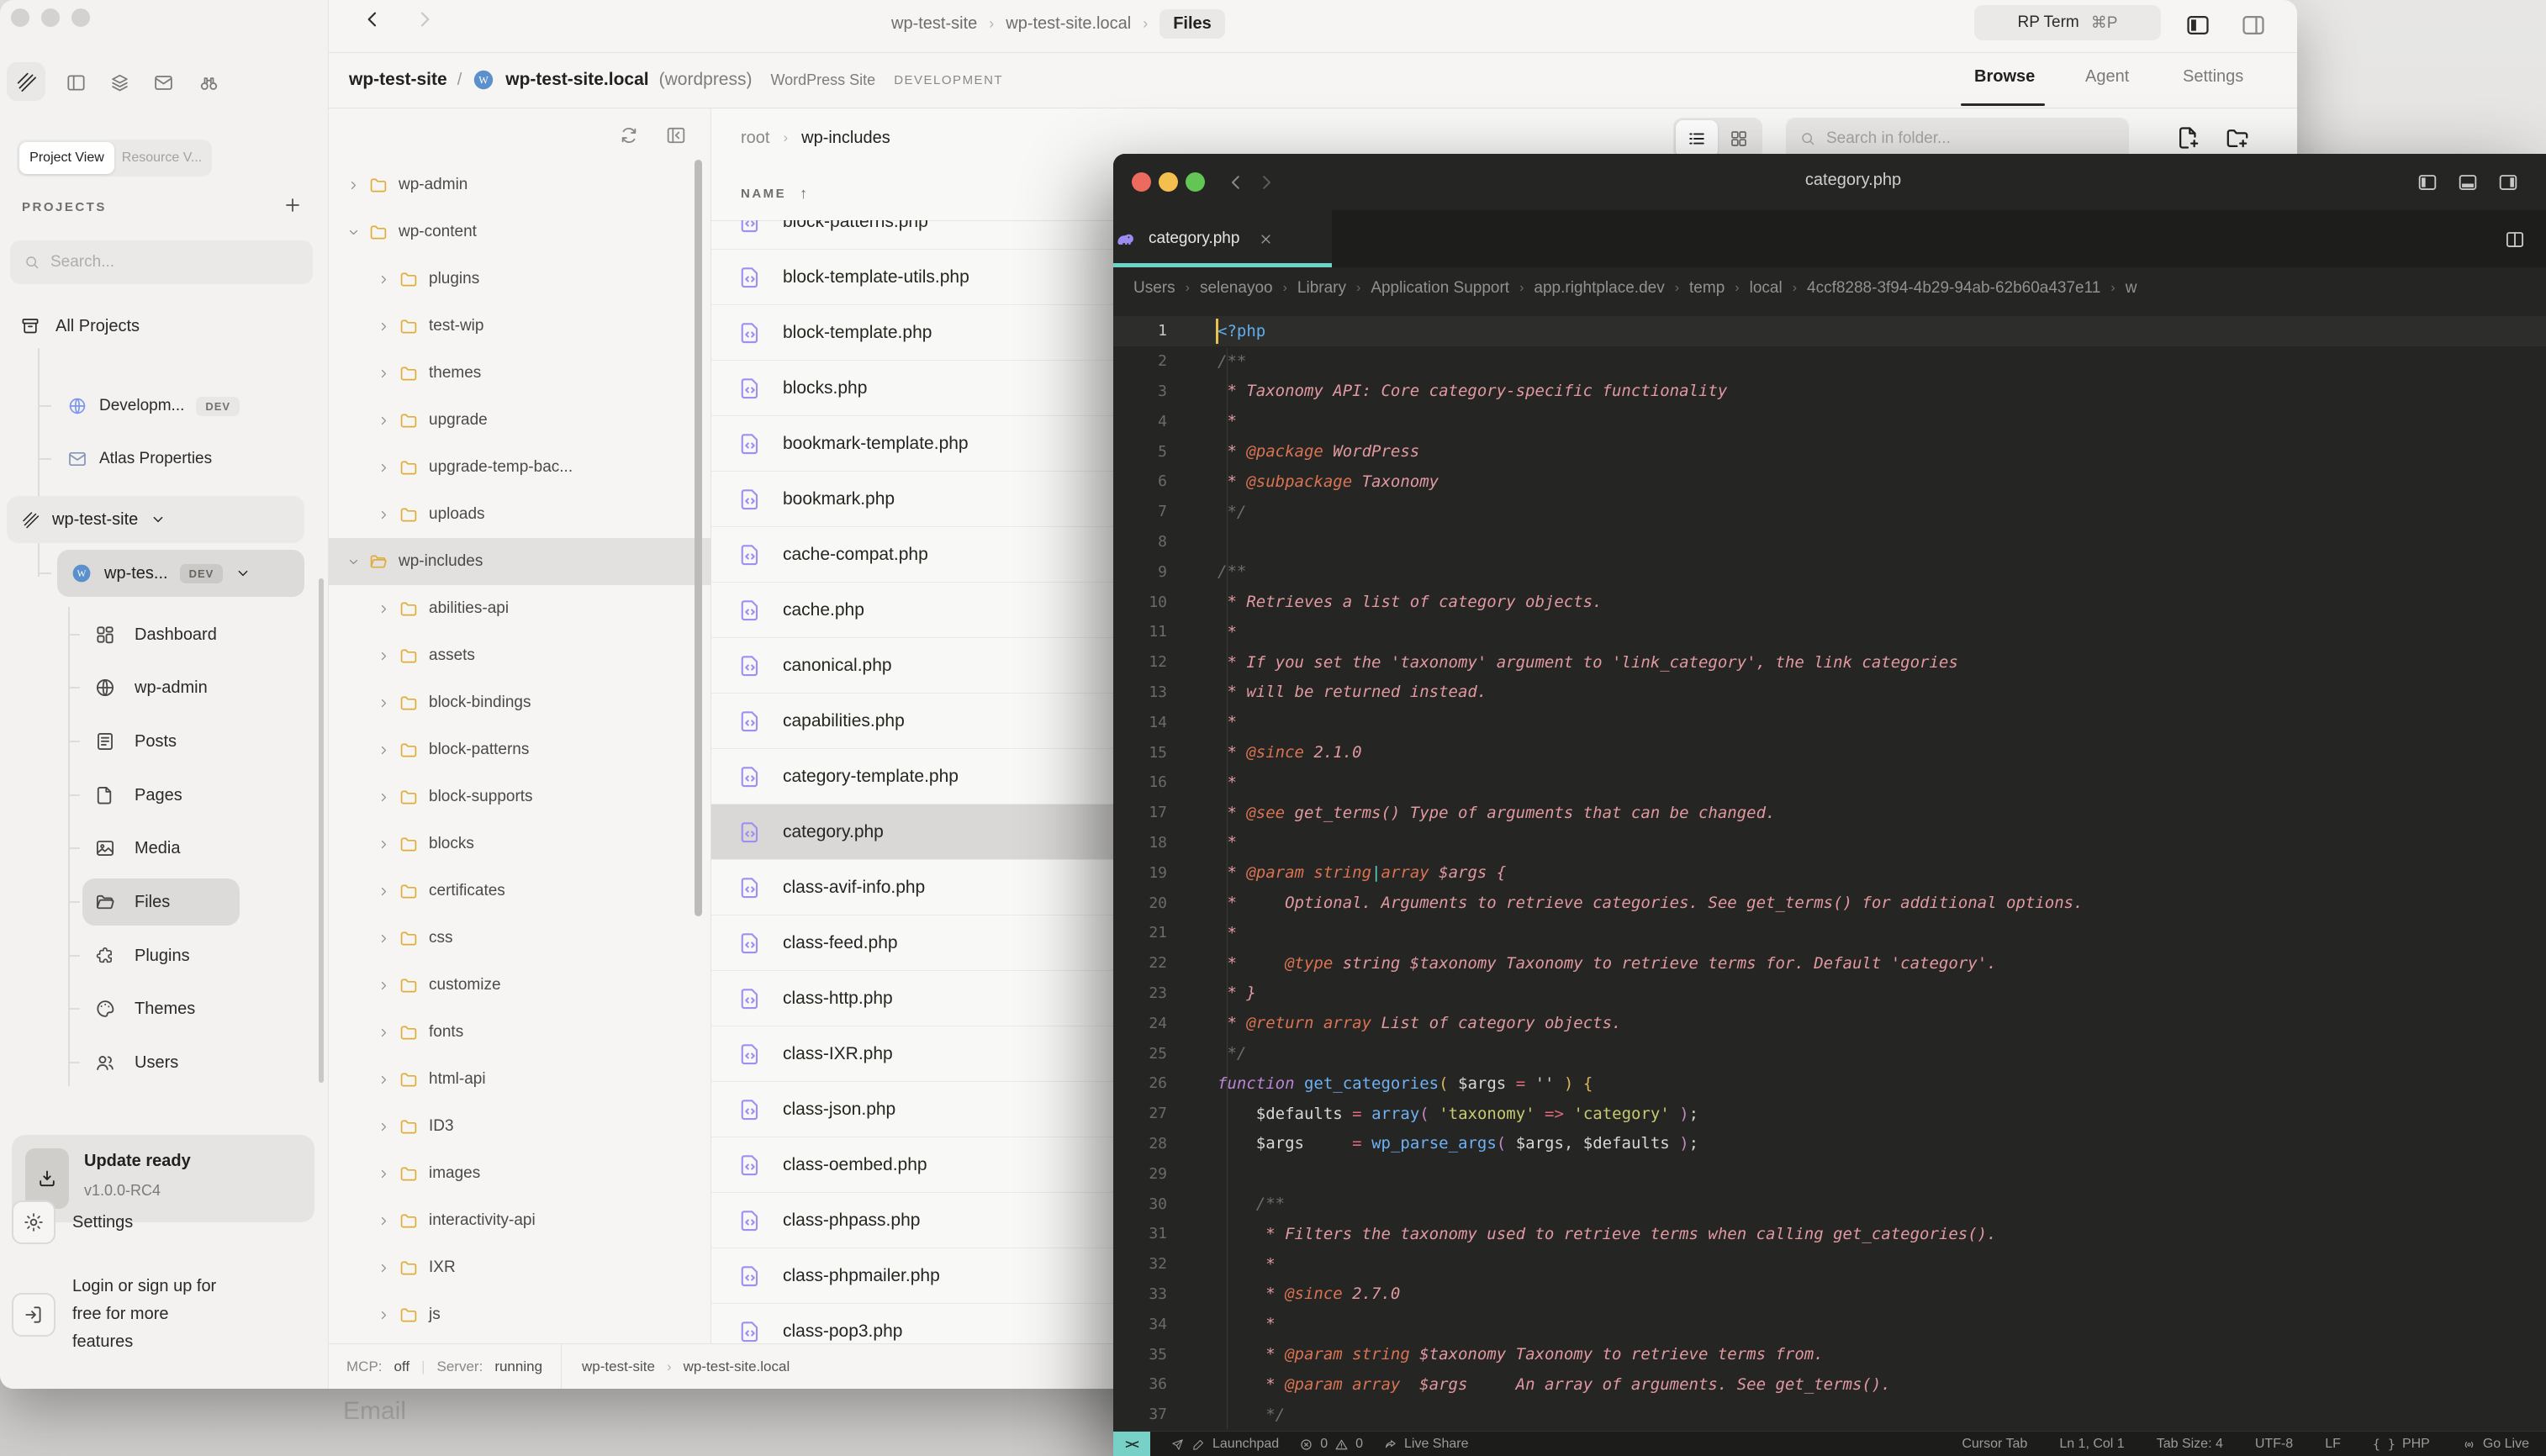 The width and height of the screenshot is (2546, 1456). What do you see at coordinates (80, 326) in the screenshot?
I see `sidebar-item-all-projects: All Projects` at bounding box center [80, 326].